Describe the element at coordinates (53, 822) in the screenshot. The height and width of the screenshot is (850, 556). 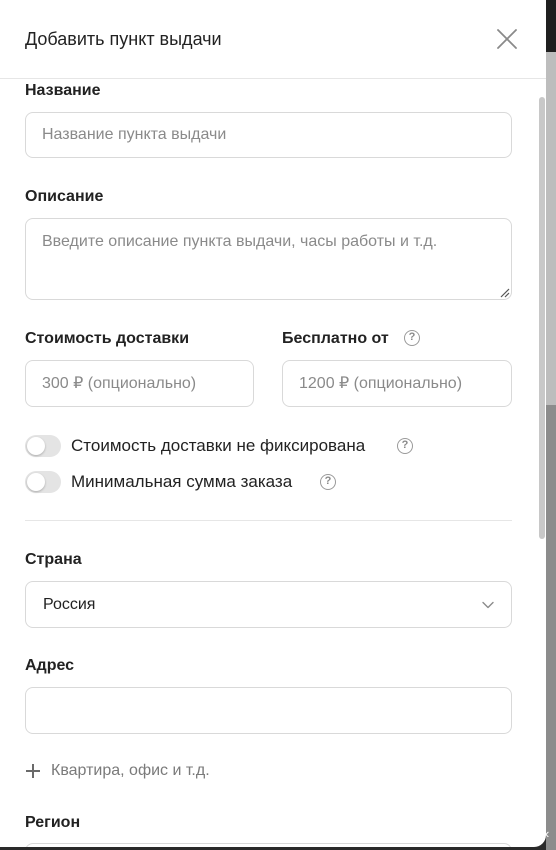
I see `region-label: Регион` at that location.